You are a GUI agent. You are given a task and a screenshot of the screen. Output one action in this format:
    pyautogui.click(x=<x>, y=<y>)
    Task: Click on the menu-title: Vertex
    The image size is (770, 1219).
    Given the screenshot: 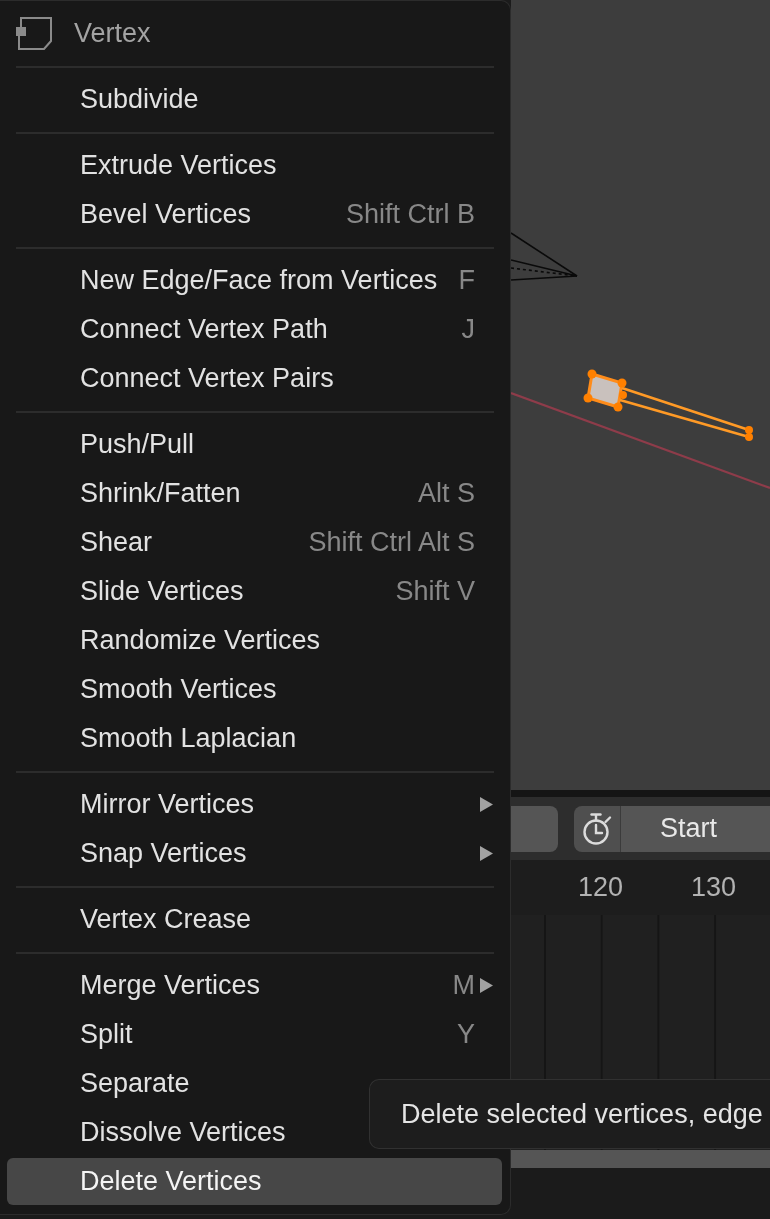 What is the action you would take?
    pyautogui.click(x=112, y=33)
    